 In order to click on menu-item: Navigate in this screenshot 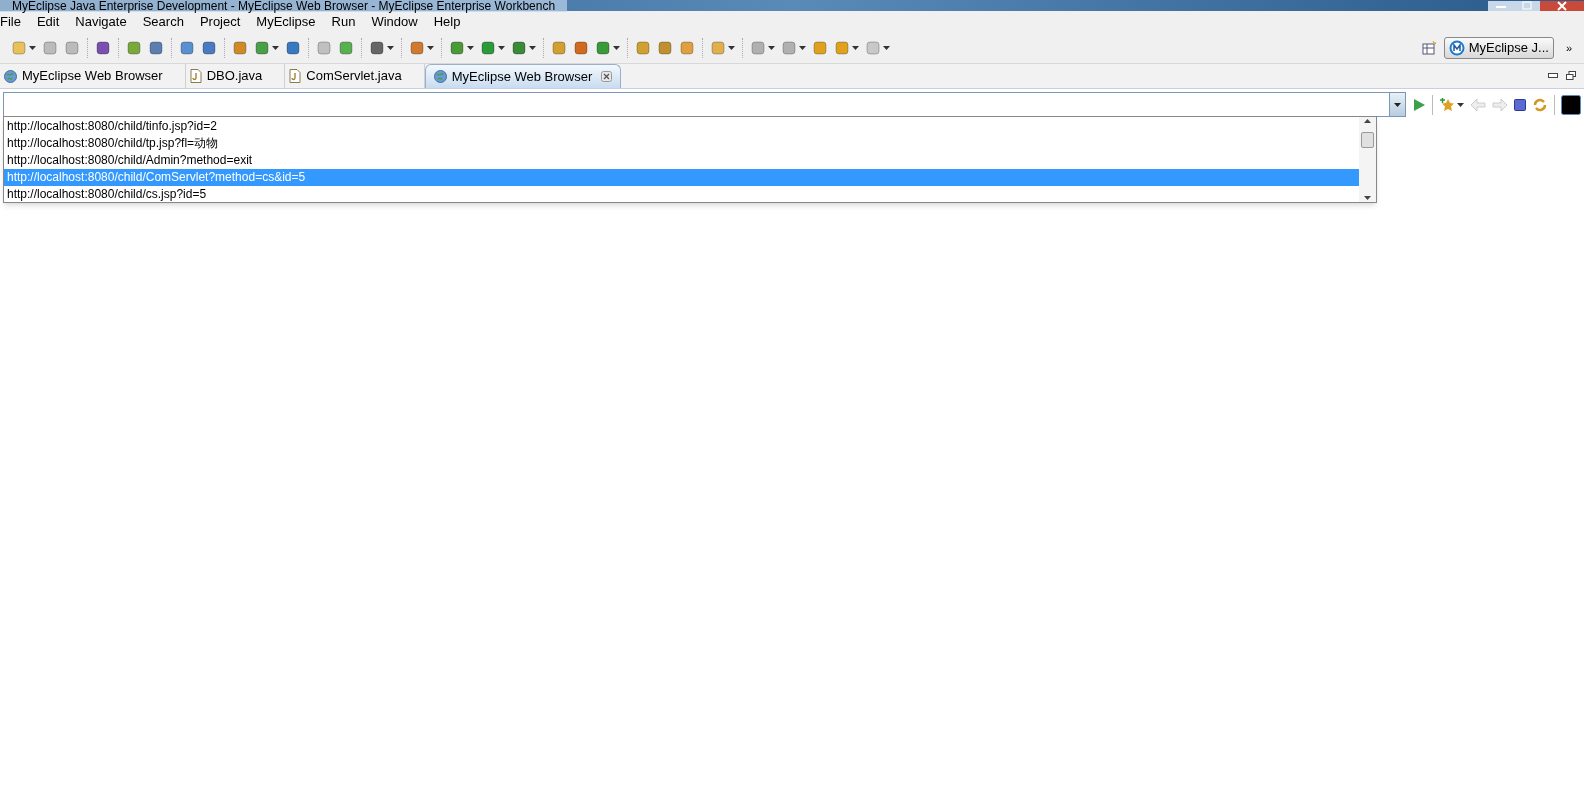, I will do `click(101, 22)`.